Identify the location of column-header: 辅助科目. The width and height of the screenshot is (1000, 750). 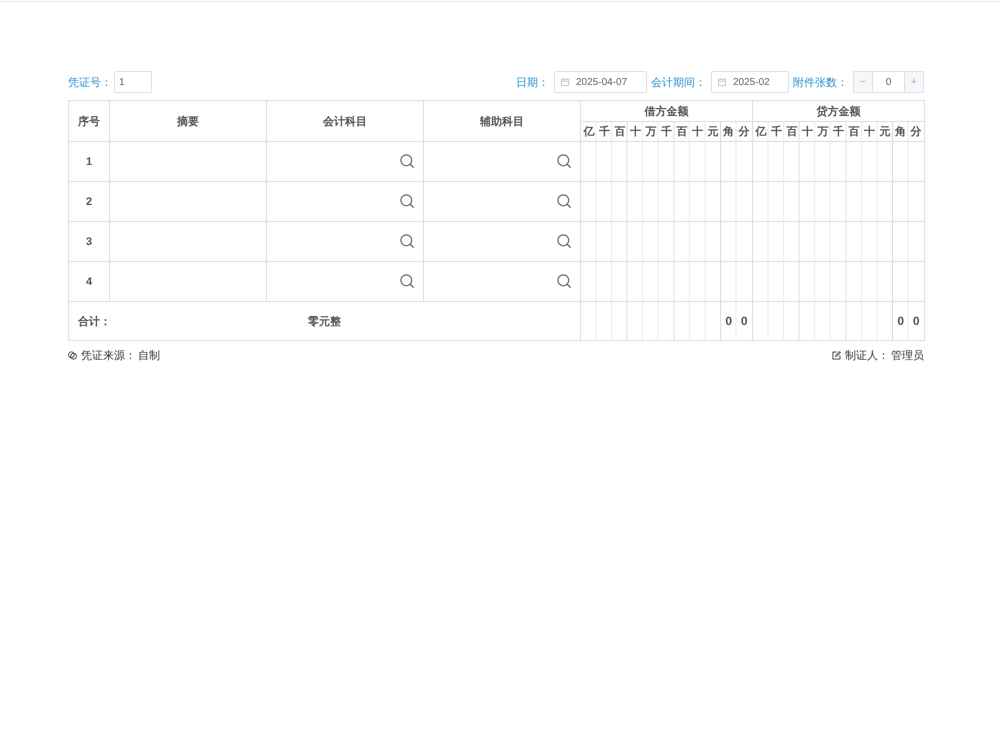
(502, 121).